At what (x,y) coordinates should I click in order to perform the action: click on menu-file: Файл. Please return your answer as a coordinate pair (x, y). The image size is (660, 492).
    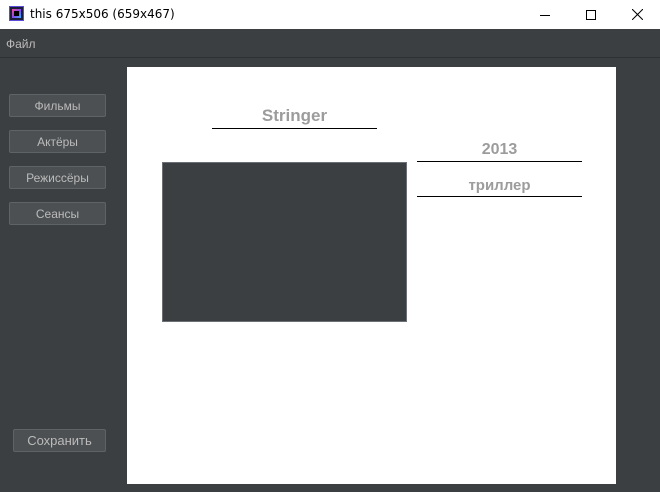
    Looking at the image, I should click on (21, 44).